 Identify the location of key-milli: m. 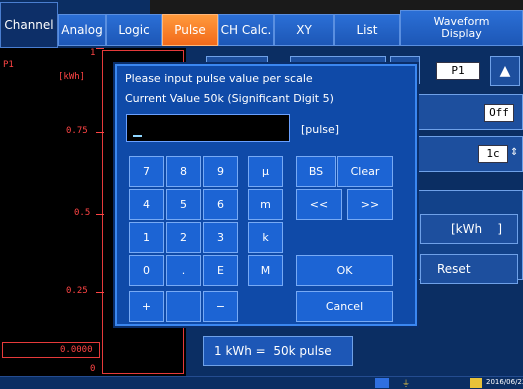
(265, 204).